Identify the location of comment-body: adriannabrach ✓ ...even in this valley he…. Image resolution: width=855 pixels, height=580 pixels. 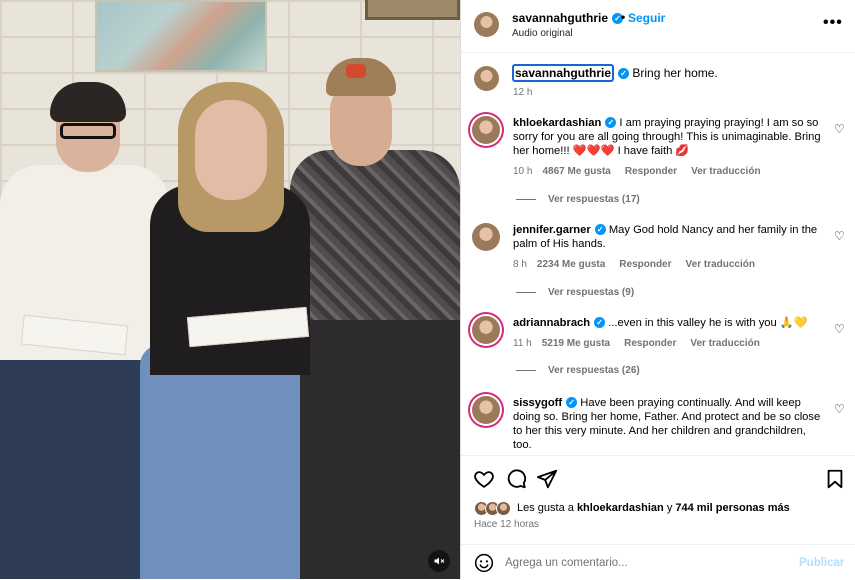
(667, 323).